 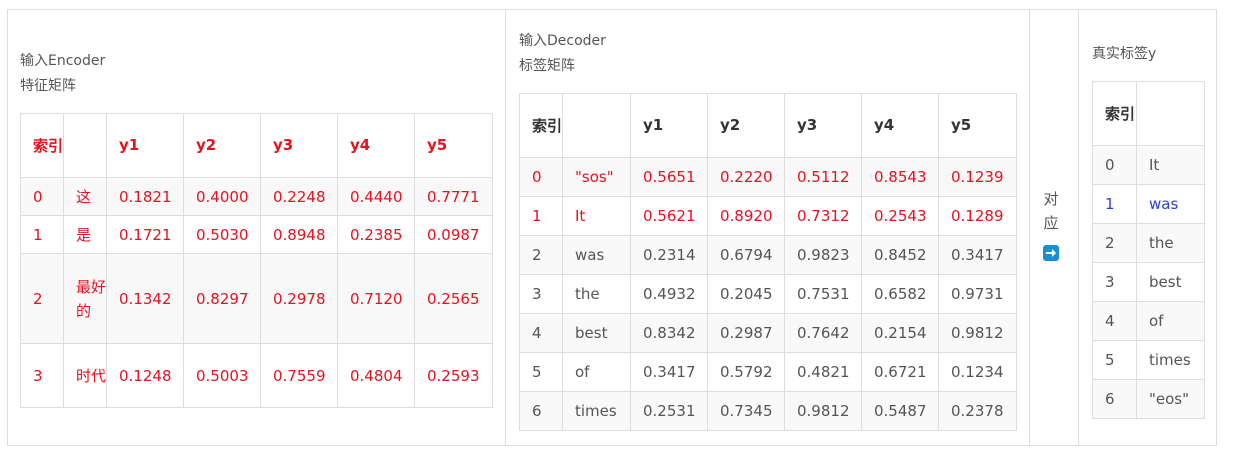 What do you see at coordinates (823, 255) in the screenshot?
I see `cell-value: 0.9823` at bounding box center [823, 255].